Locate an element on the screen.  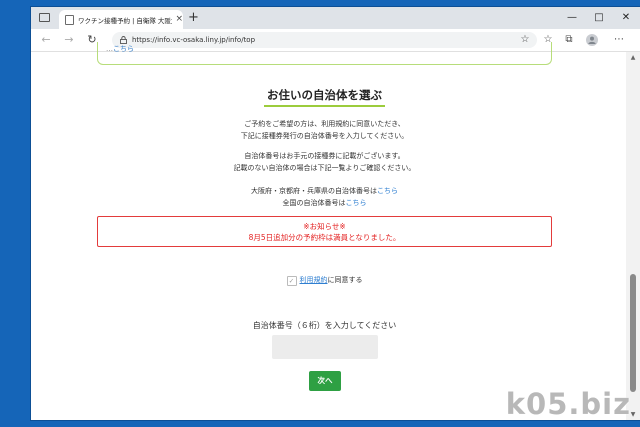
forward-arrow-icon: → is located at coordinates (69, 40).